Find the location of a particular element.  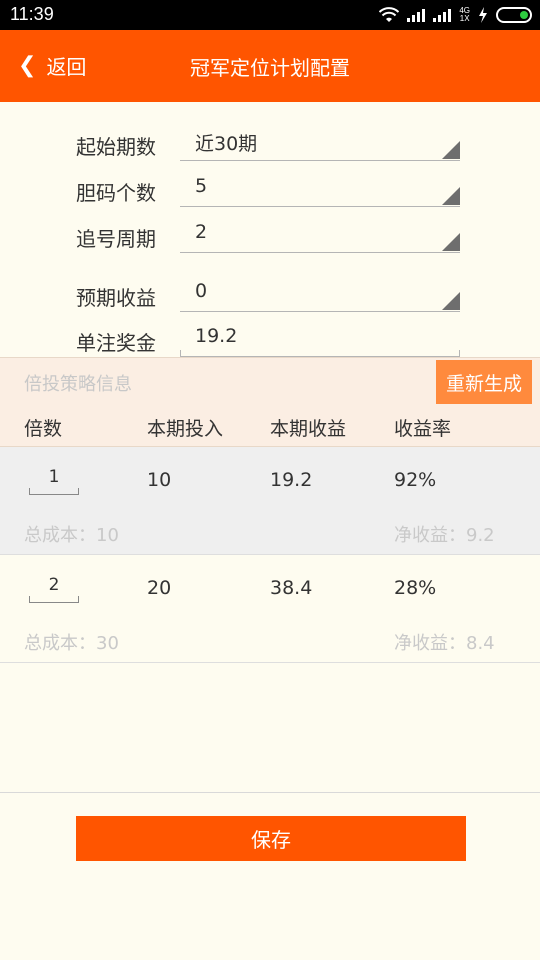

rate-value: 28% is located at coordinates (415, 588).